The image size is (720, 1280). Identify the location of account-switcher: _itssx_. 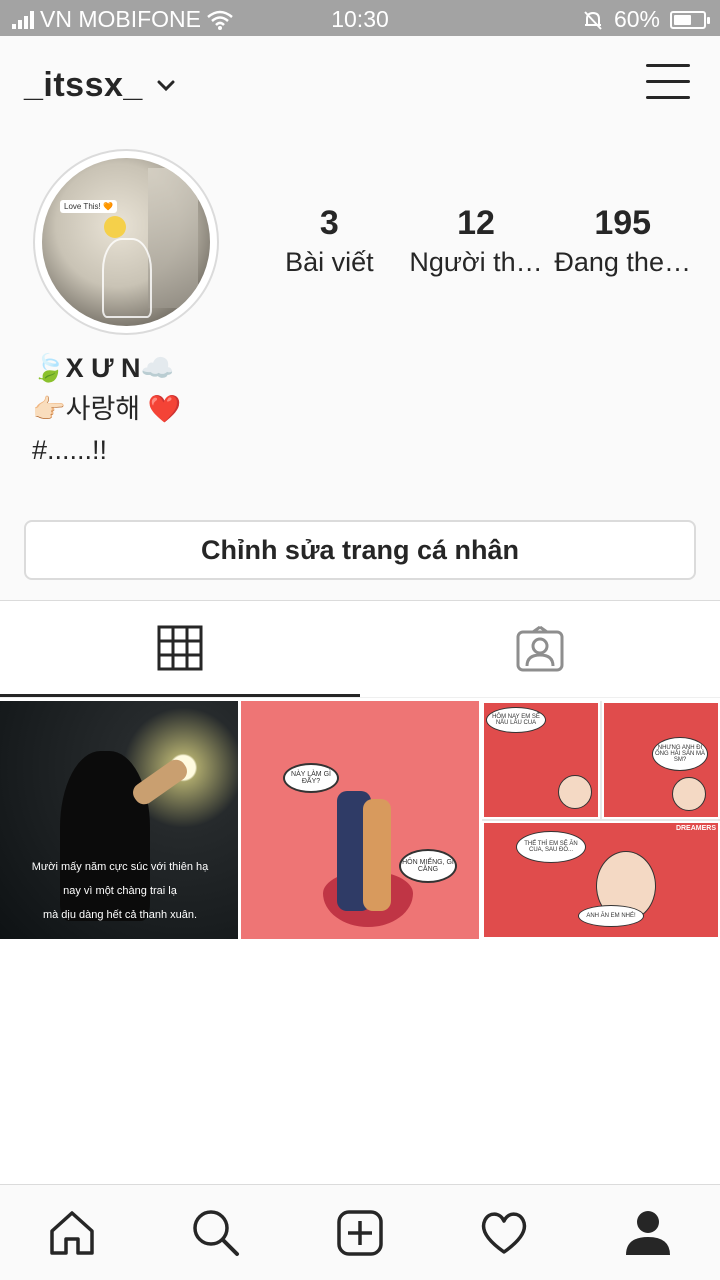
(99, 85).